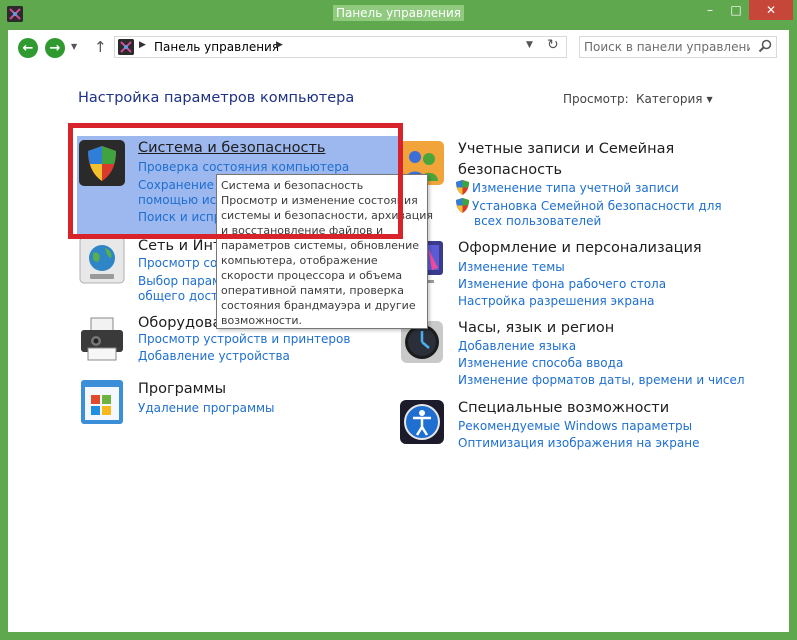 This screenshot has height=640, width=797. Describe the element at coordinates (517, 346) in the screenshot. I see `link-add-language: Добавление языка` at that location.